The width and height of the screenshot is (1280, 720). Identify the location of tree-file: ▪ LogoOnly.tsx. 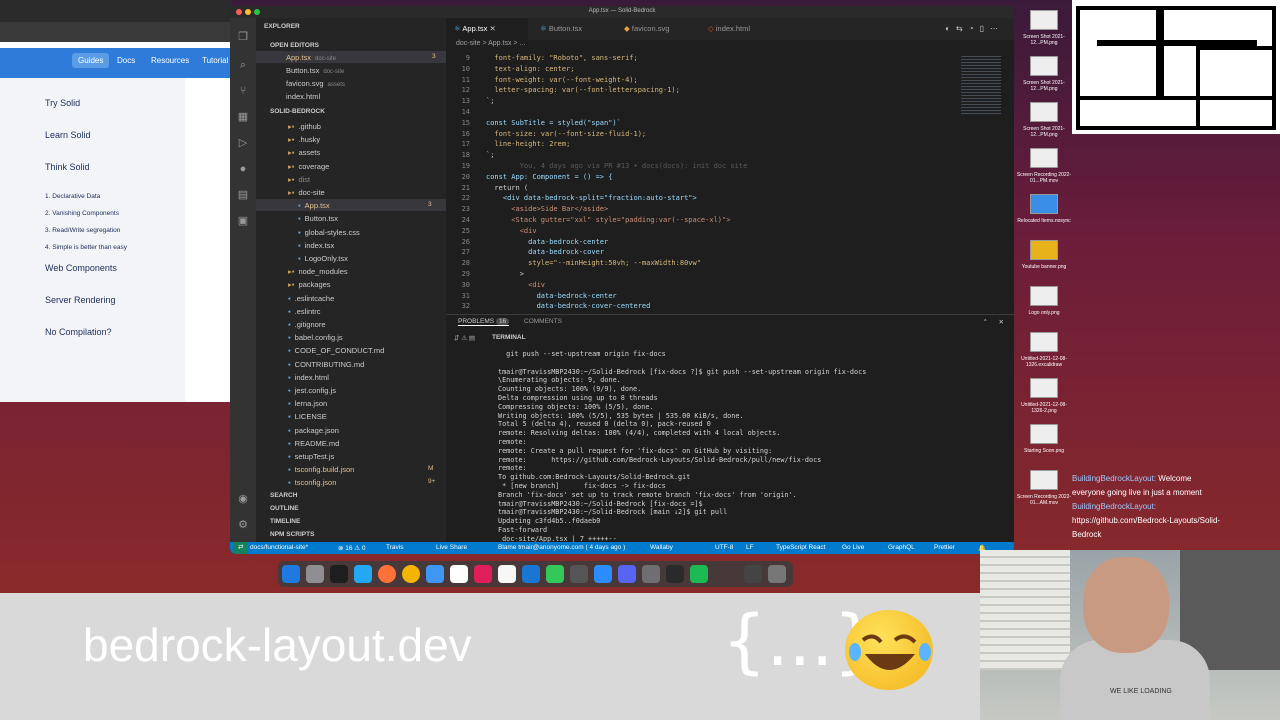
(323, 258).